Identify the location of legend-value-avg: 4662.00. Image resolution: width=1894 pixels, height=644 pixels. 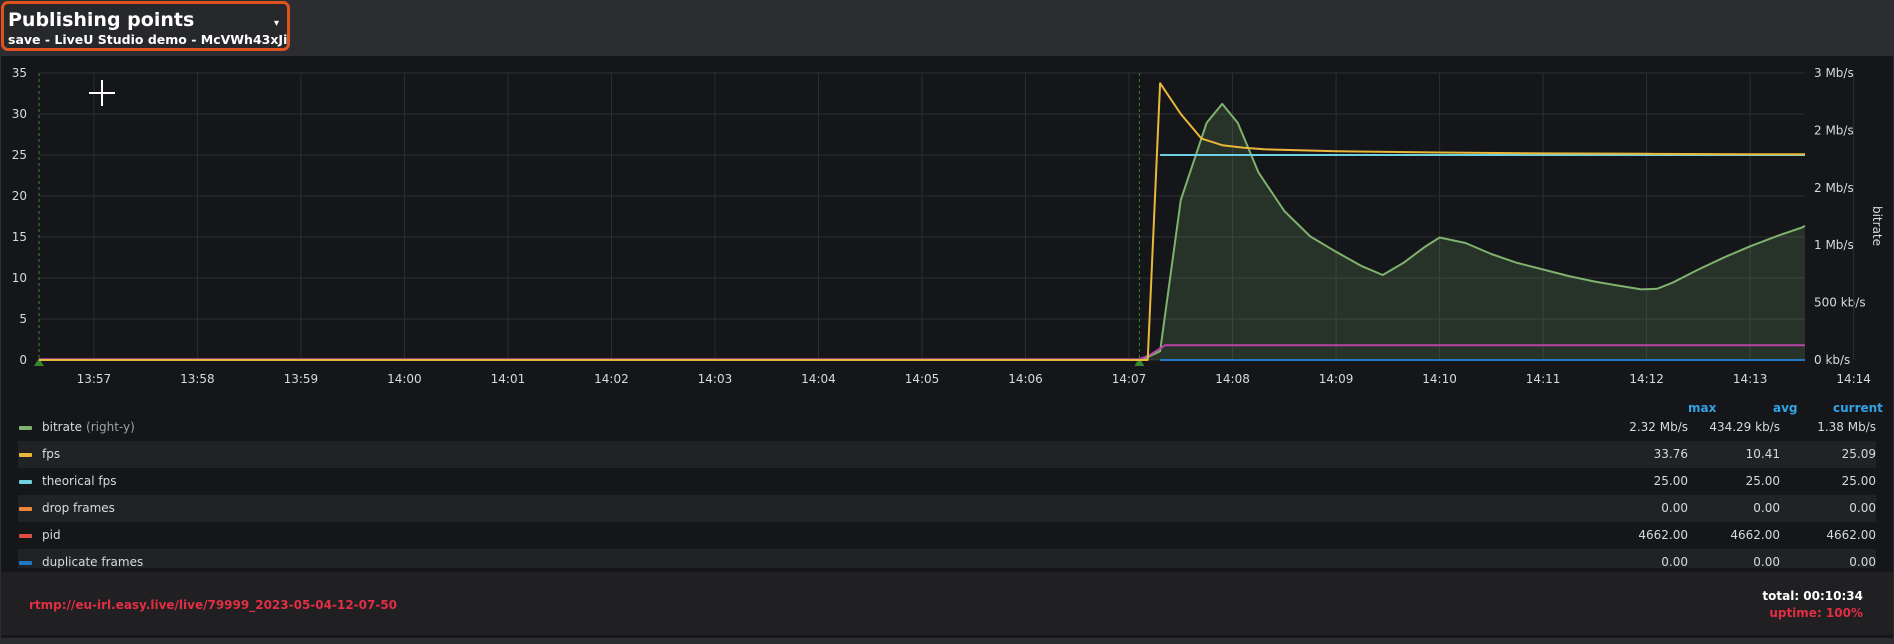
(1755, 535).